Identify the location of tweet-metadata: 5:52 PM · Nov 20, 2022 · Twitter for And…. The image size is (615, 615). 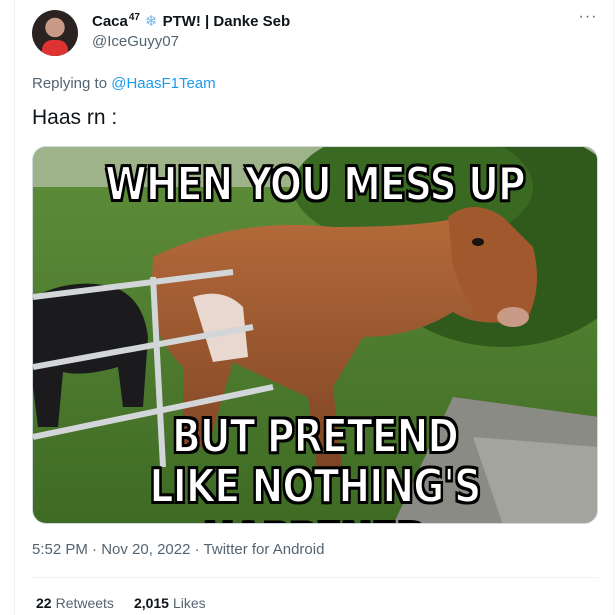
(178, 549).